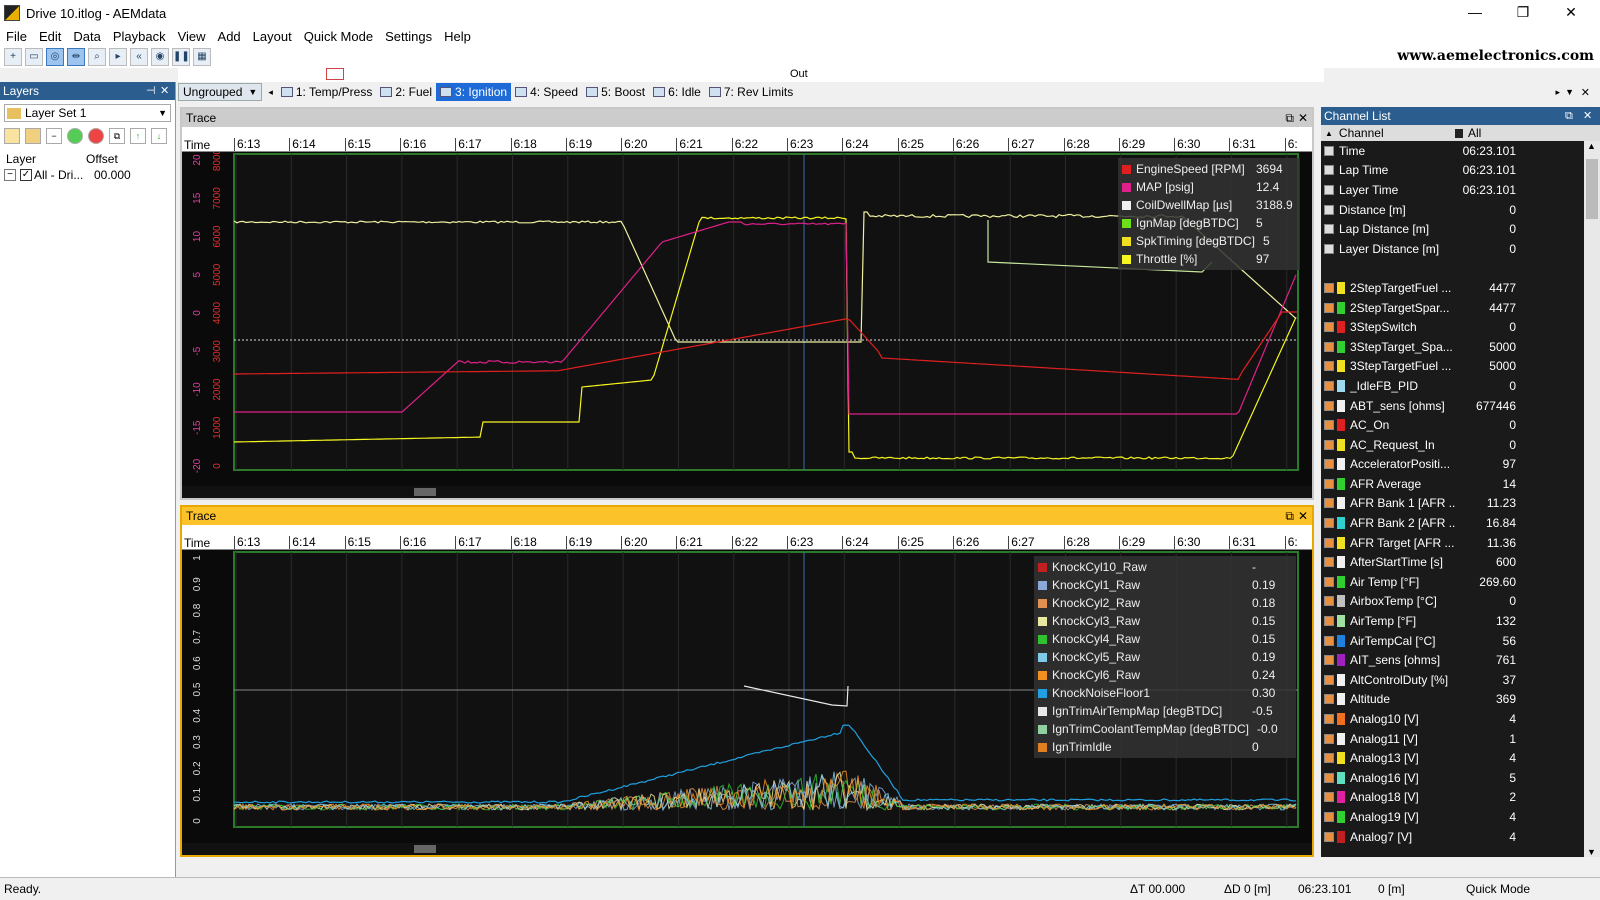 The width and height of the screenshot is (1600, 900). What do you see at coordinates (615, 92) in the screenshot?
I see `tab-boost: 5: Boost` at bounding box center [615, 92].